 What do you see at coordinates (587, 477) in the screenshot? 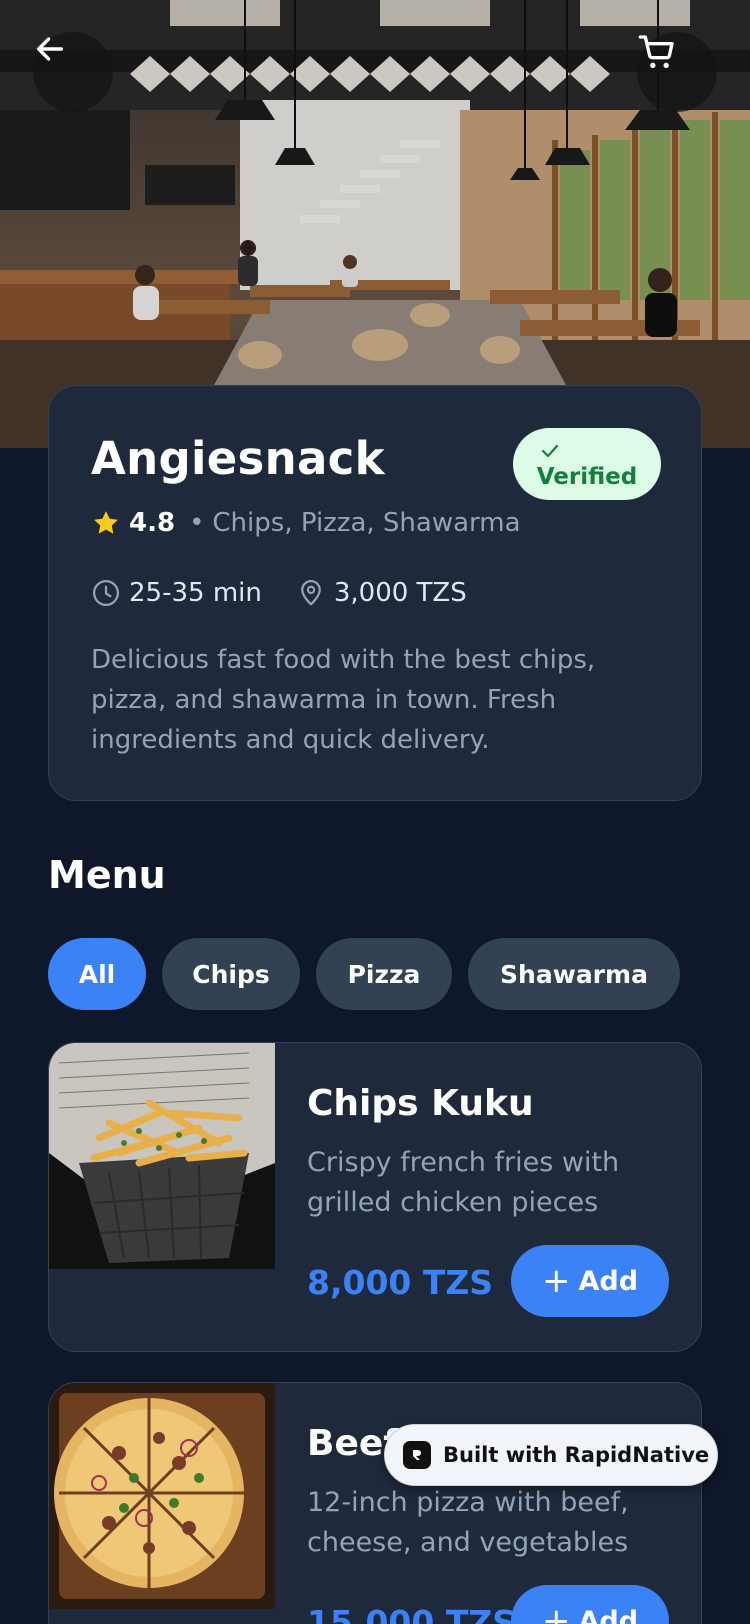
I see `verified-label: Verified` at bounding box center [587, 477].